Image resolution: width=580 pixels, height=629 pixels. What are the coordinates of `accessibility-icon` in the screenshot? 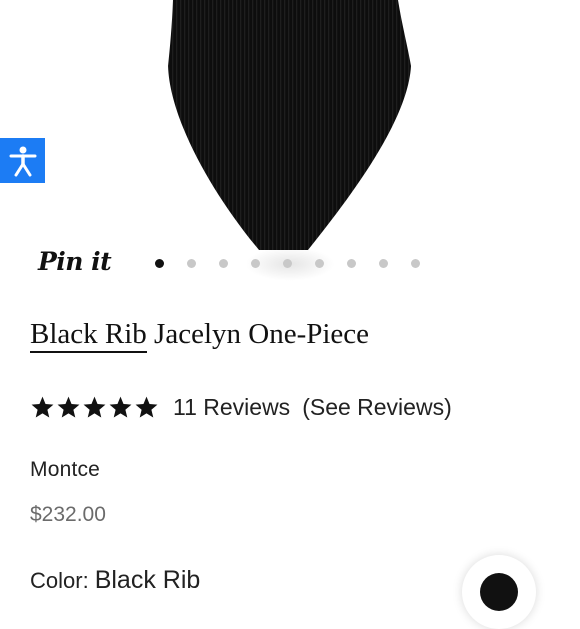 It's located at (22, 161).